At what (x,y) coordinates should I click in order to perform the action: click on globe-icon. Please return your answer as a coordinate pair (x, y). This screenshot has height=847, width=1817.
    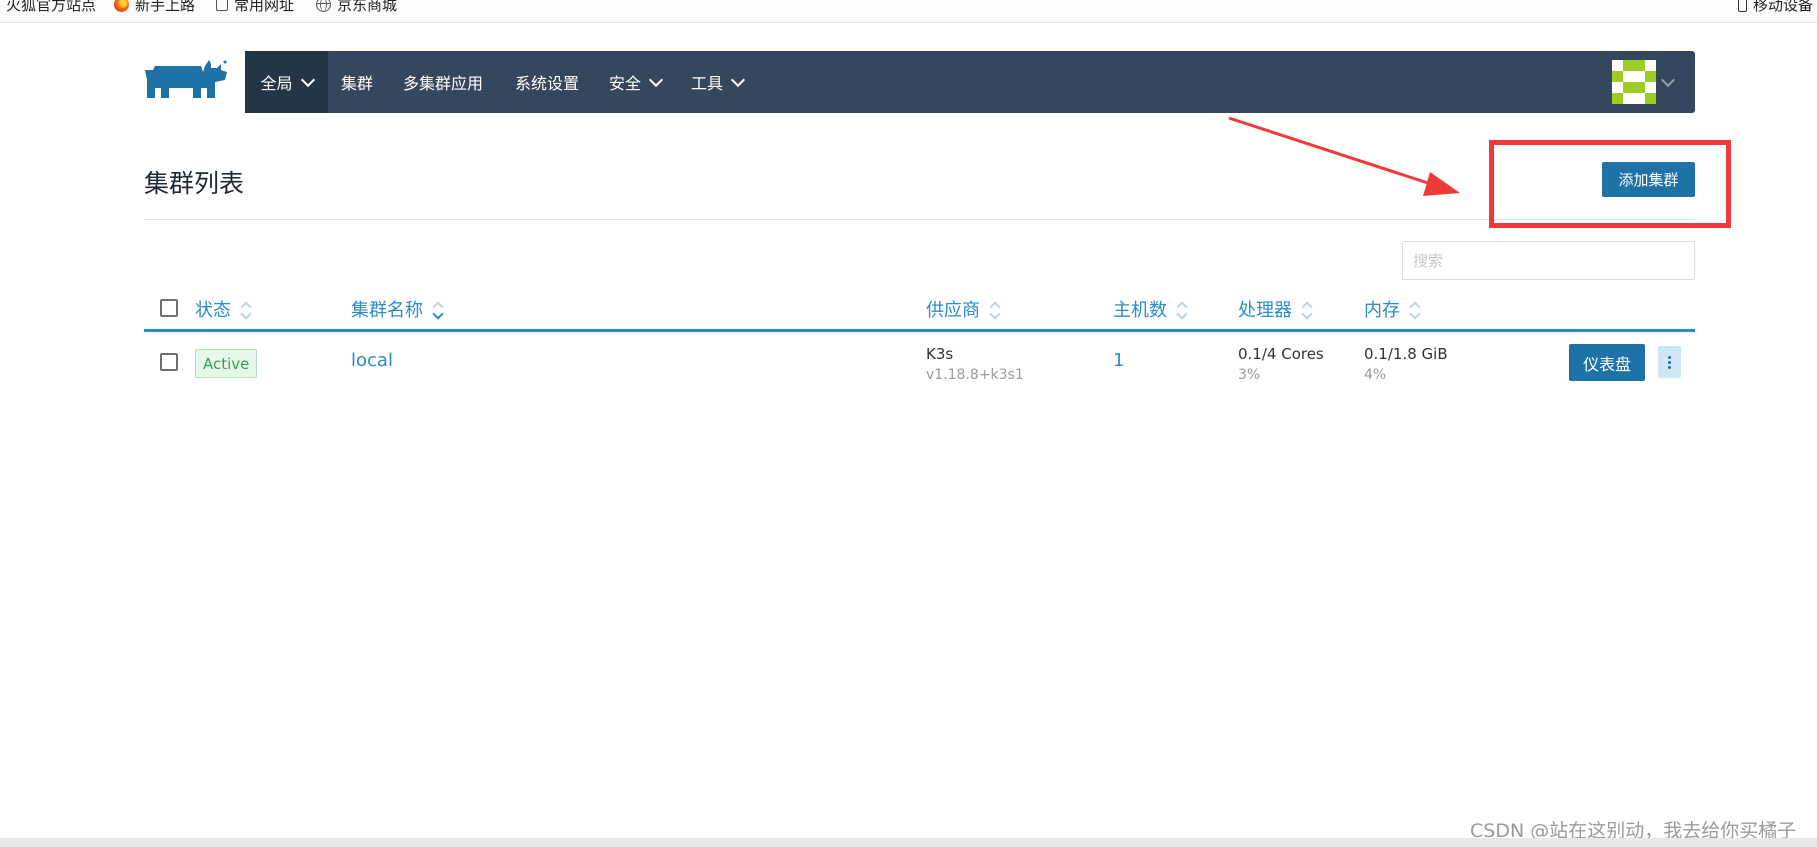
    Looking at the image, I should click on (323, 6).